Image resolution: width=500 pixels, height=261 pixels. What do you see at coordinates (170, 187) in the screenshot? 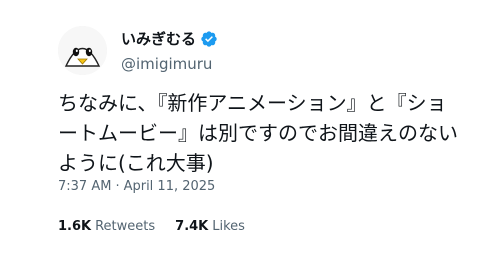
I see `tweet-date: April 11, 2025` at bounding box center [170, 187].